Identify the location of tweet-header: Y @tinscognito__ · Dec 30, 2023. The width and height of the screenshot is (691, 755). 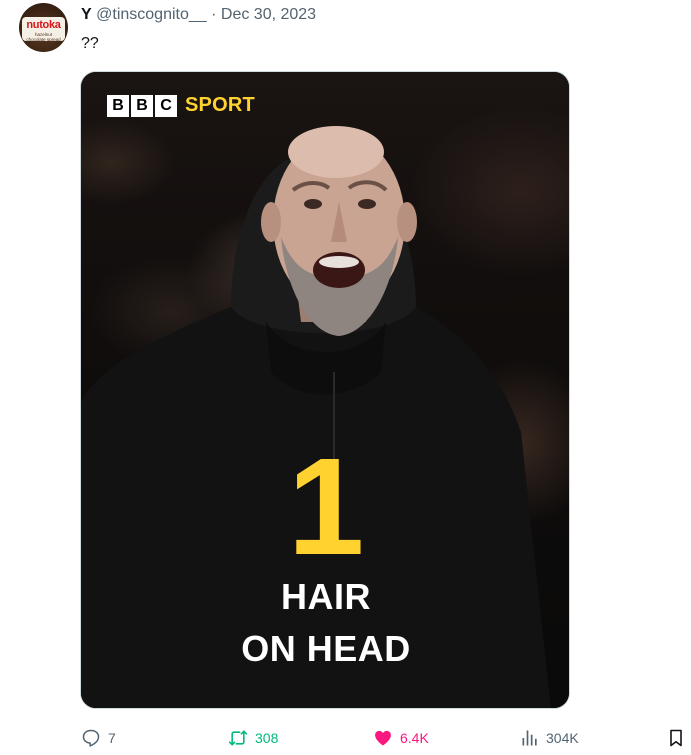
(198, 15).